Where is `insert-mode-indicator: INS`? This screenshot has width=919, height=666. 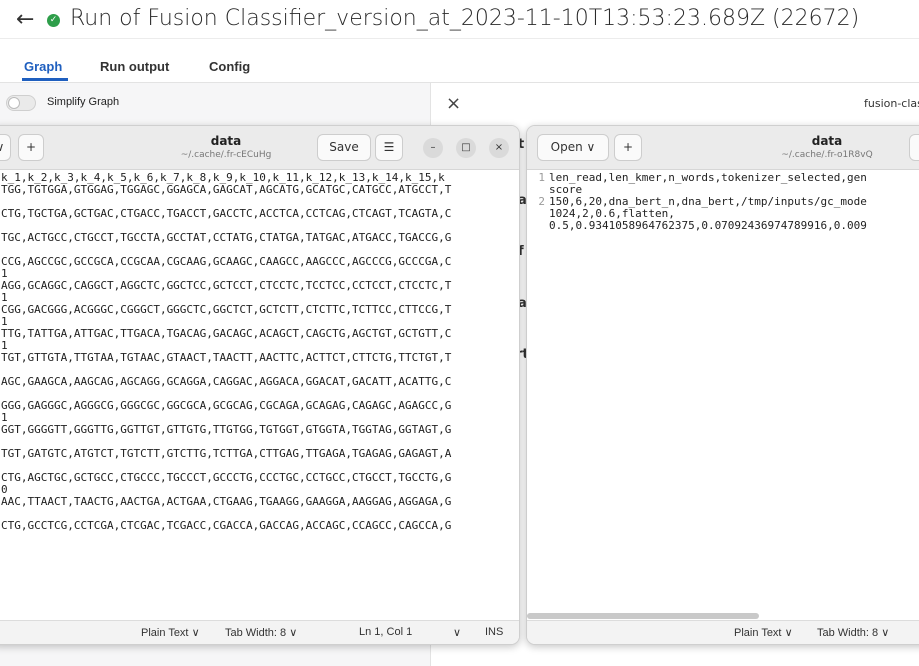 insert-mode-indicator: INS is located at coordinates (494, 632).